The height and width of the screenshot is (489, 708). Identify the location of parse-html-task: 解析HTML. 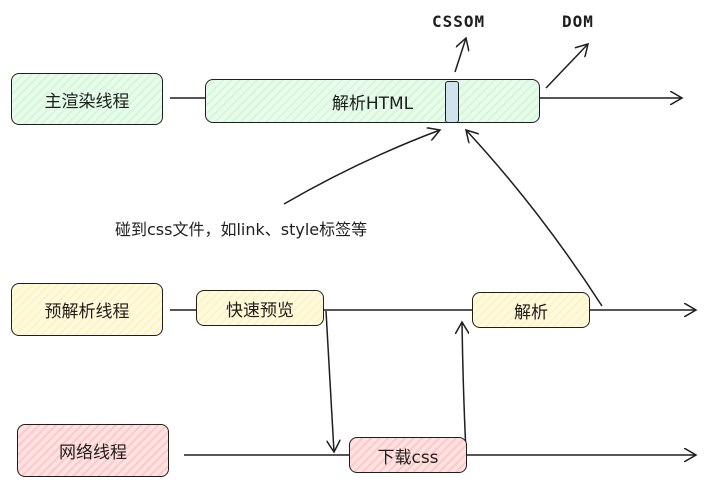
(372, 101).